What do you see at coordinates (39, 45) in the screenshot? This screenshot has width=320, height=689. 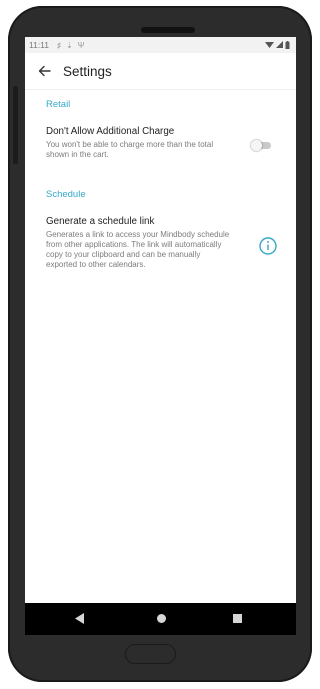 I see `status-time: 11:11` at bounding box center [39, 45].